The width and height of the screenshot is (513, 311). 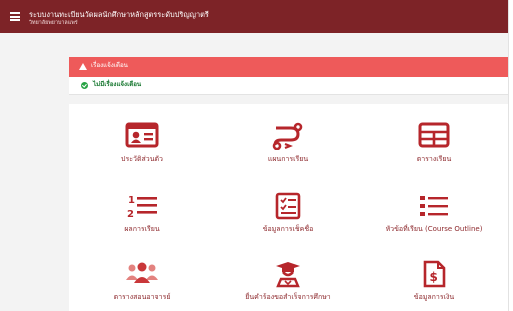 I want to click on menu-tile-teacher-schedule: ตารางสอนอาจารย์, so click(x=142, y=283).